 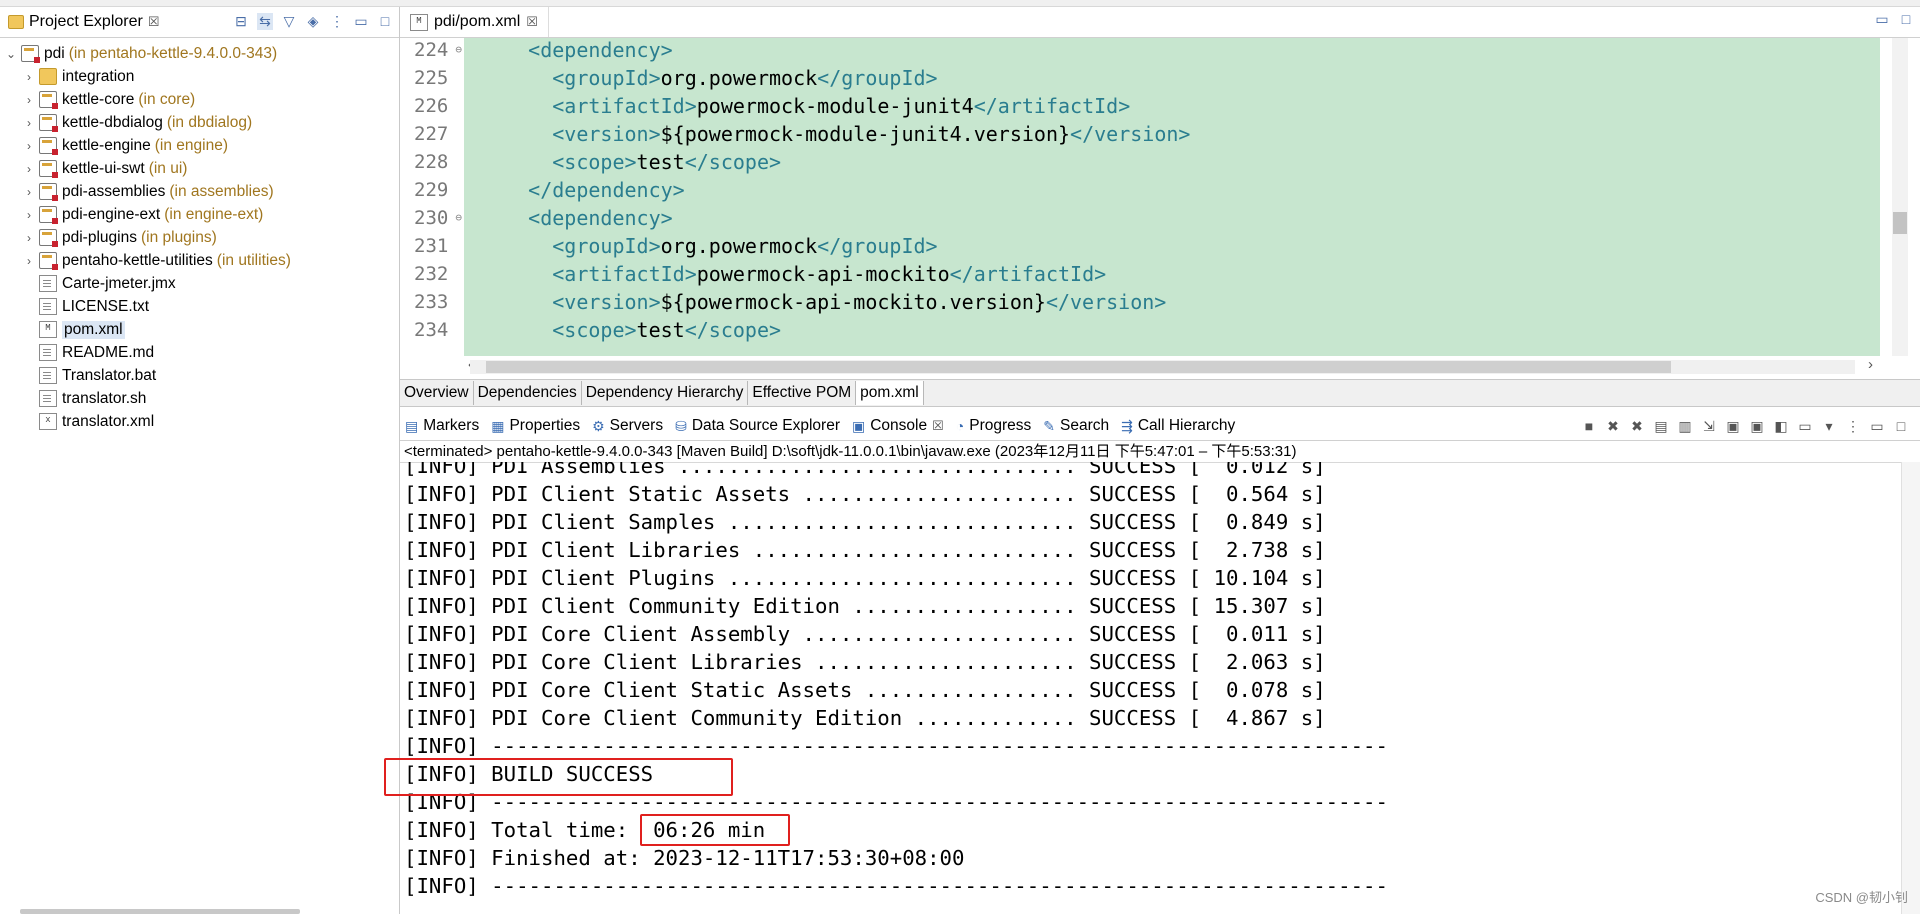 I want to click on tab-project-explorer: Project Explorer ☒, so click(x=84, y=22).